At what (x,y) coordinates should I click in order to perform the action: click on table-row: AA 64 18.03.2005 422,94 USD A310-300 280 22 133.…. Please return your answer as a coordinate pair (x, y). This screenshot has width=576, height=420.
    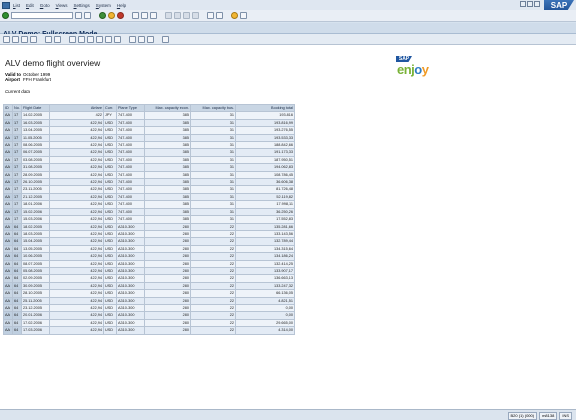
    Looking at the image, I should click on (149, 234).